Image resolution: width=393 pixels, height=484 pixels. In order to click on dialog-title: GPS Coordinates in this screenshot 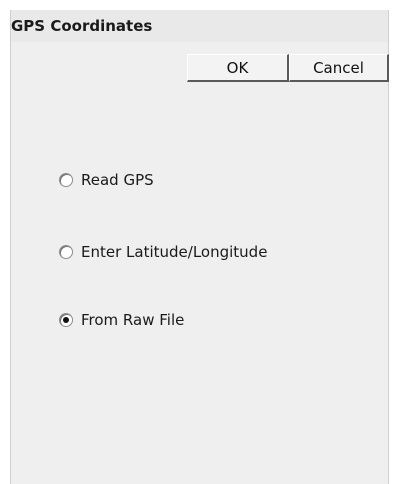, I will do `click(82, 26)`.